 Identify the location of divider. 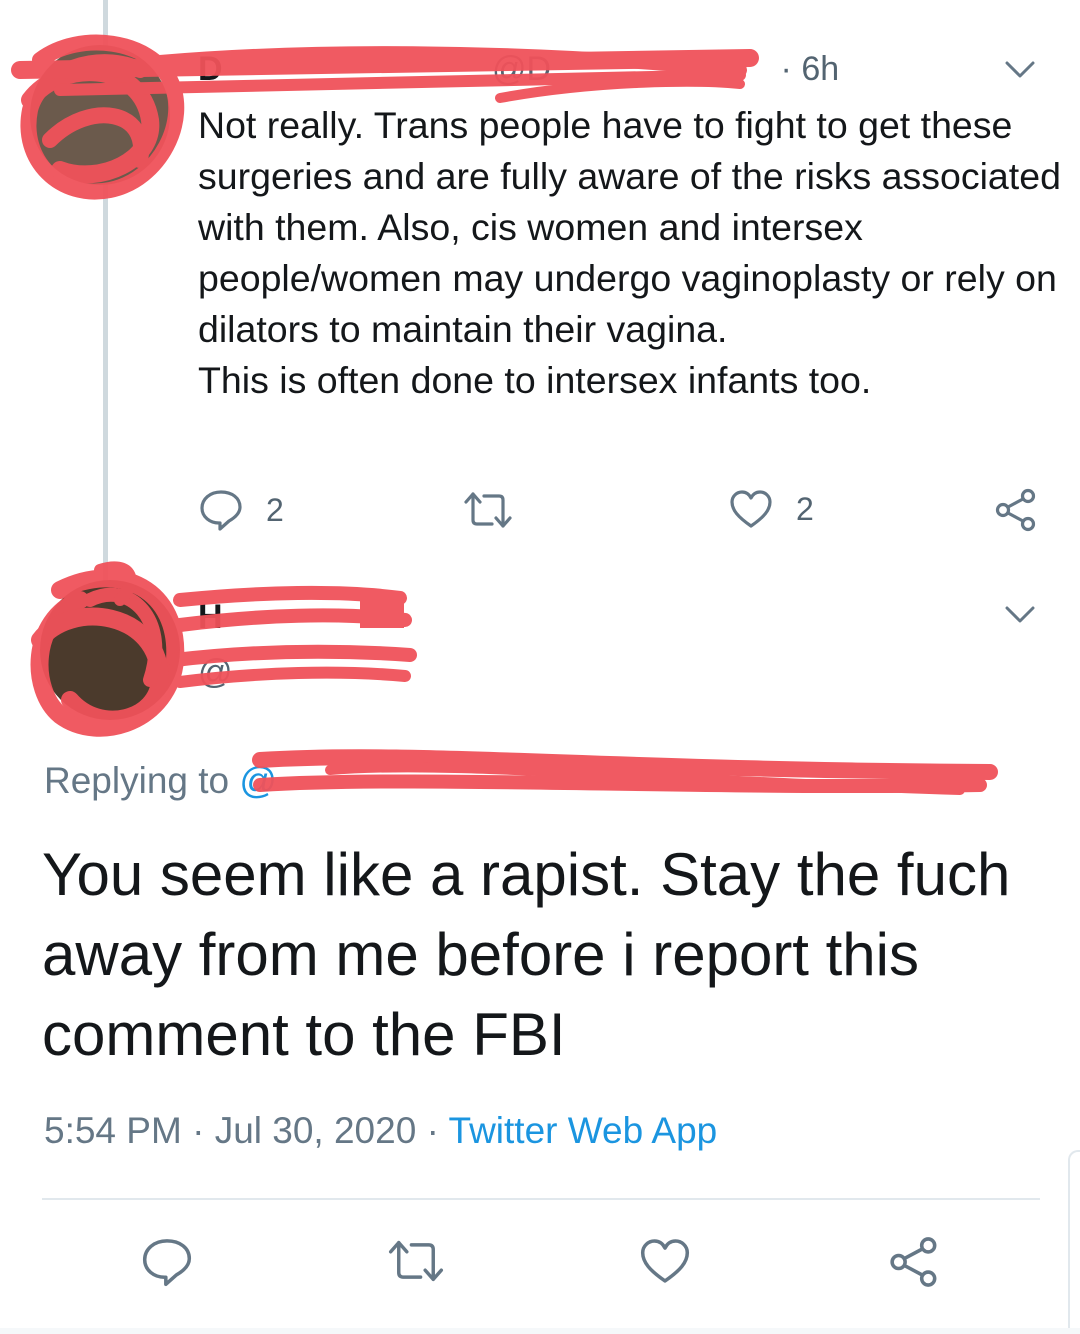
(541, 1199).